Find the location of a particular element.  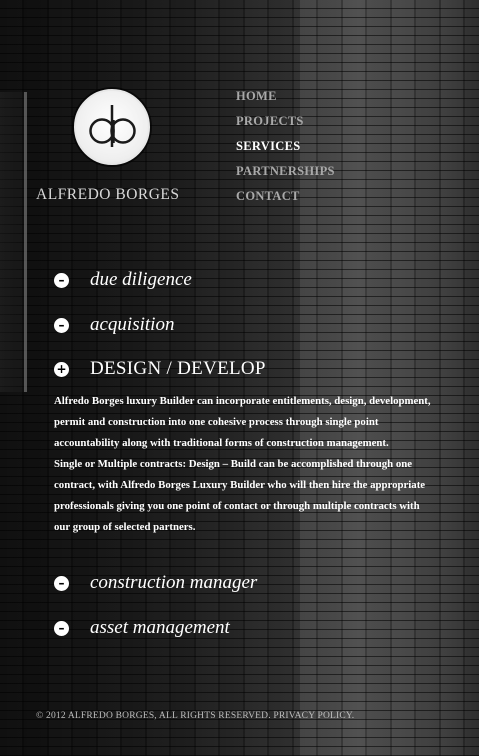

section-title: construction manager is located at coordinates (173, 583).